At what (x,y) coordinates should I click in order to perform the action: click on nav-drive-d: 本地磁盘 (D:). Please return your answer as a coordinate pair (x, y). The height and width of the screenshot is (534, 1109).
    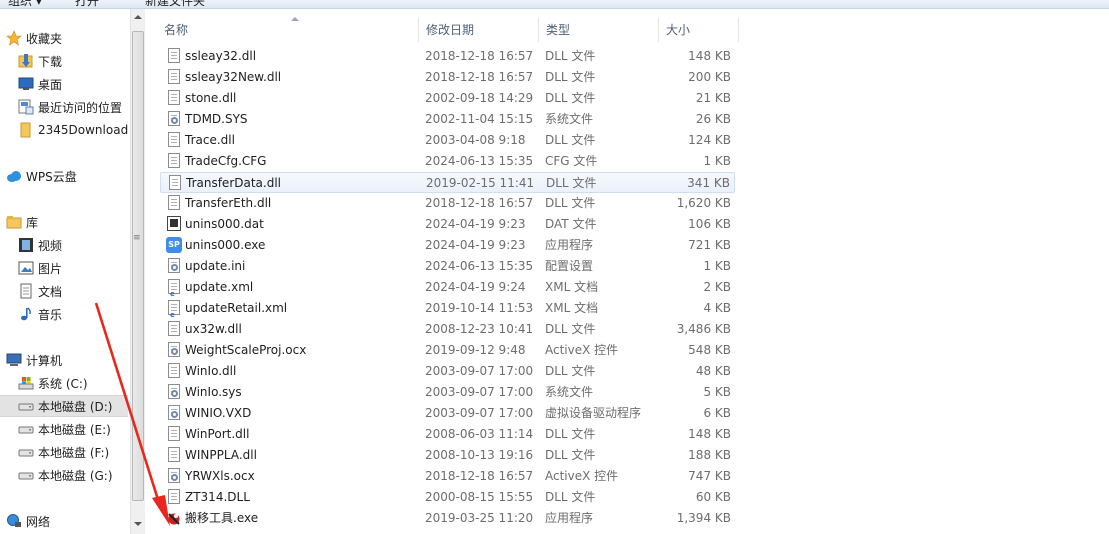
    Looking at the image, I should click on (64, 406).